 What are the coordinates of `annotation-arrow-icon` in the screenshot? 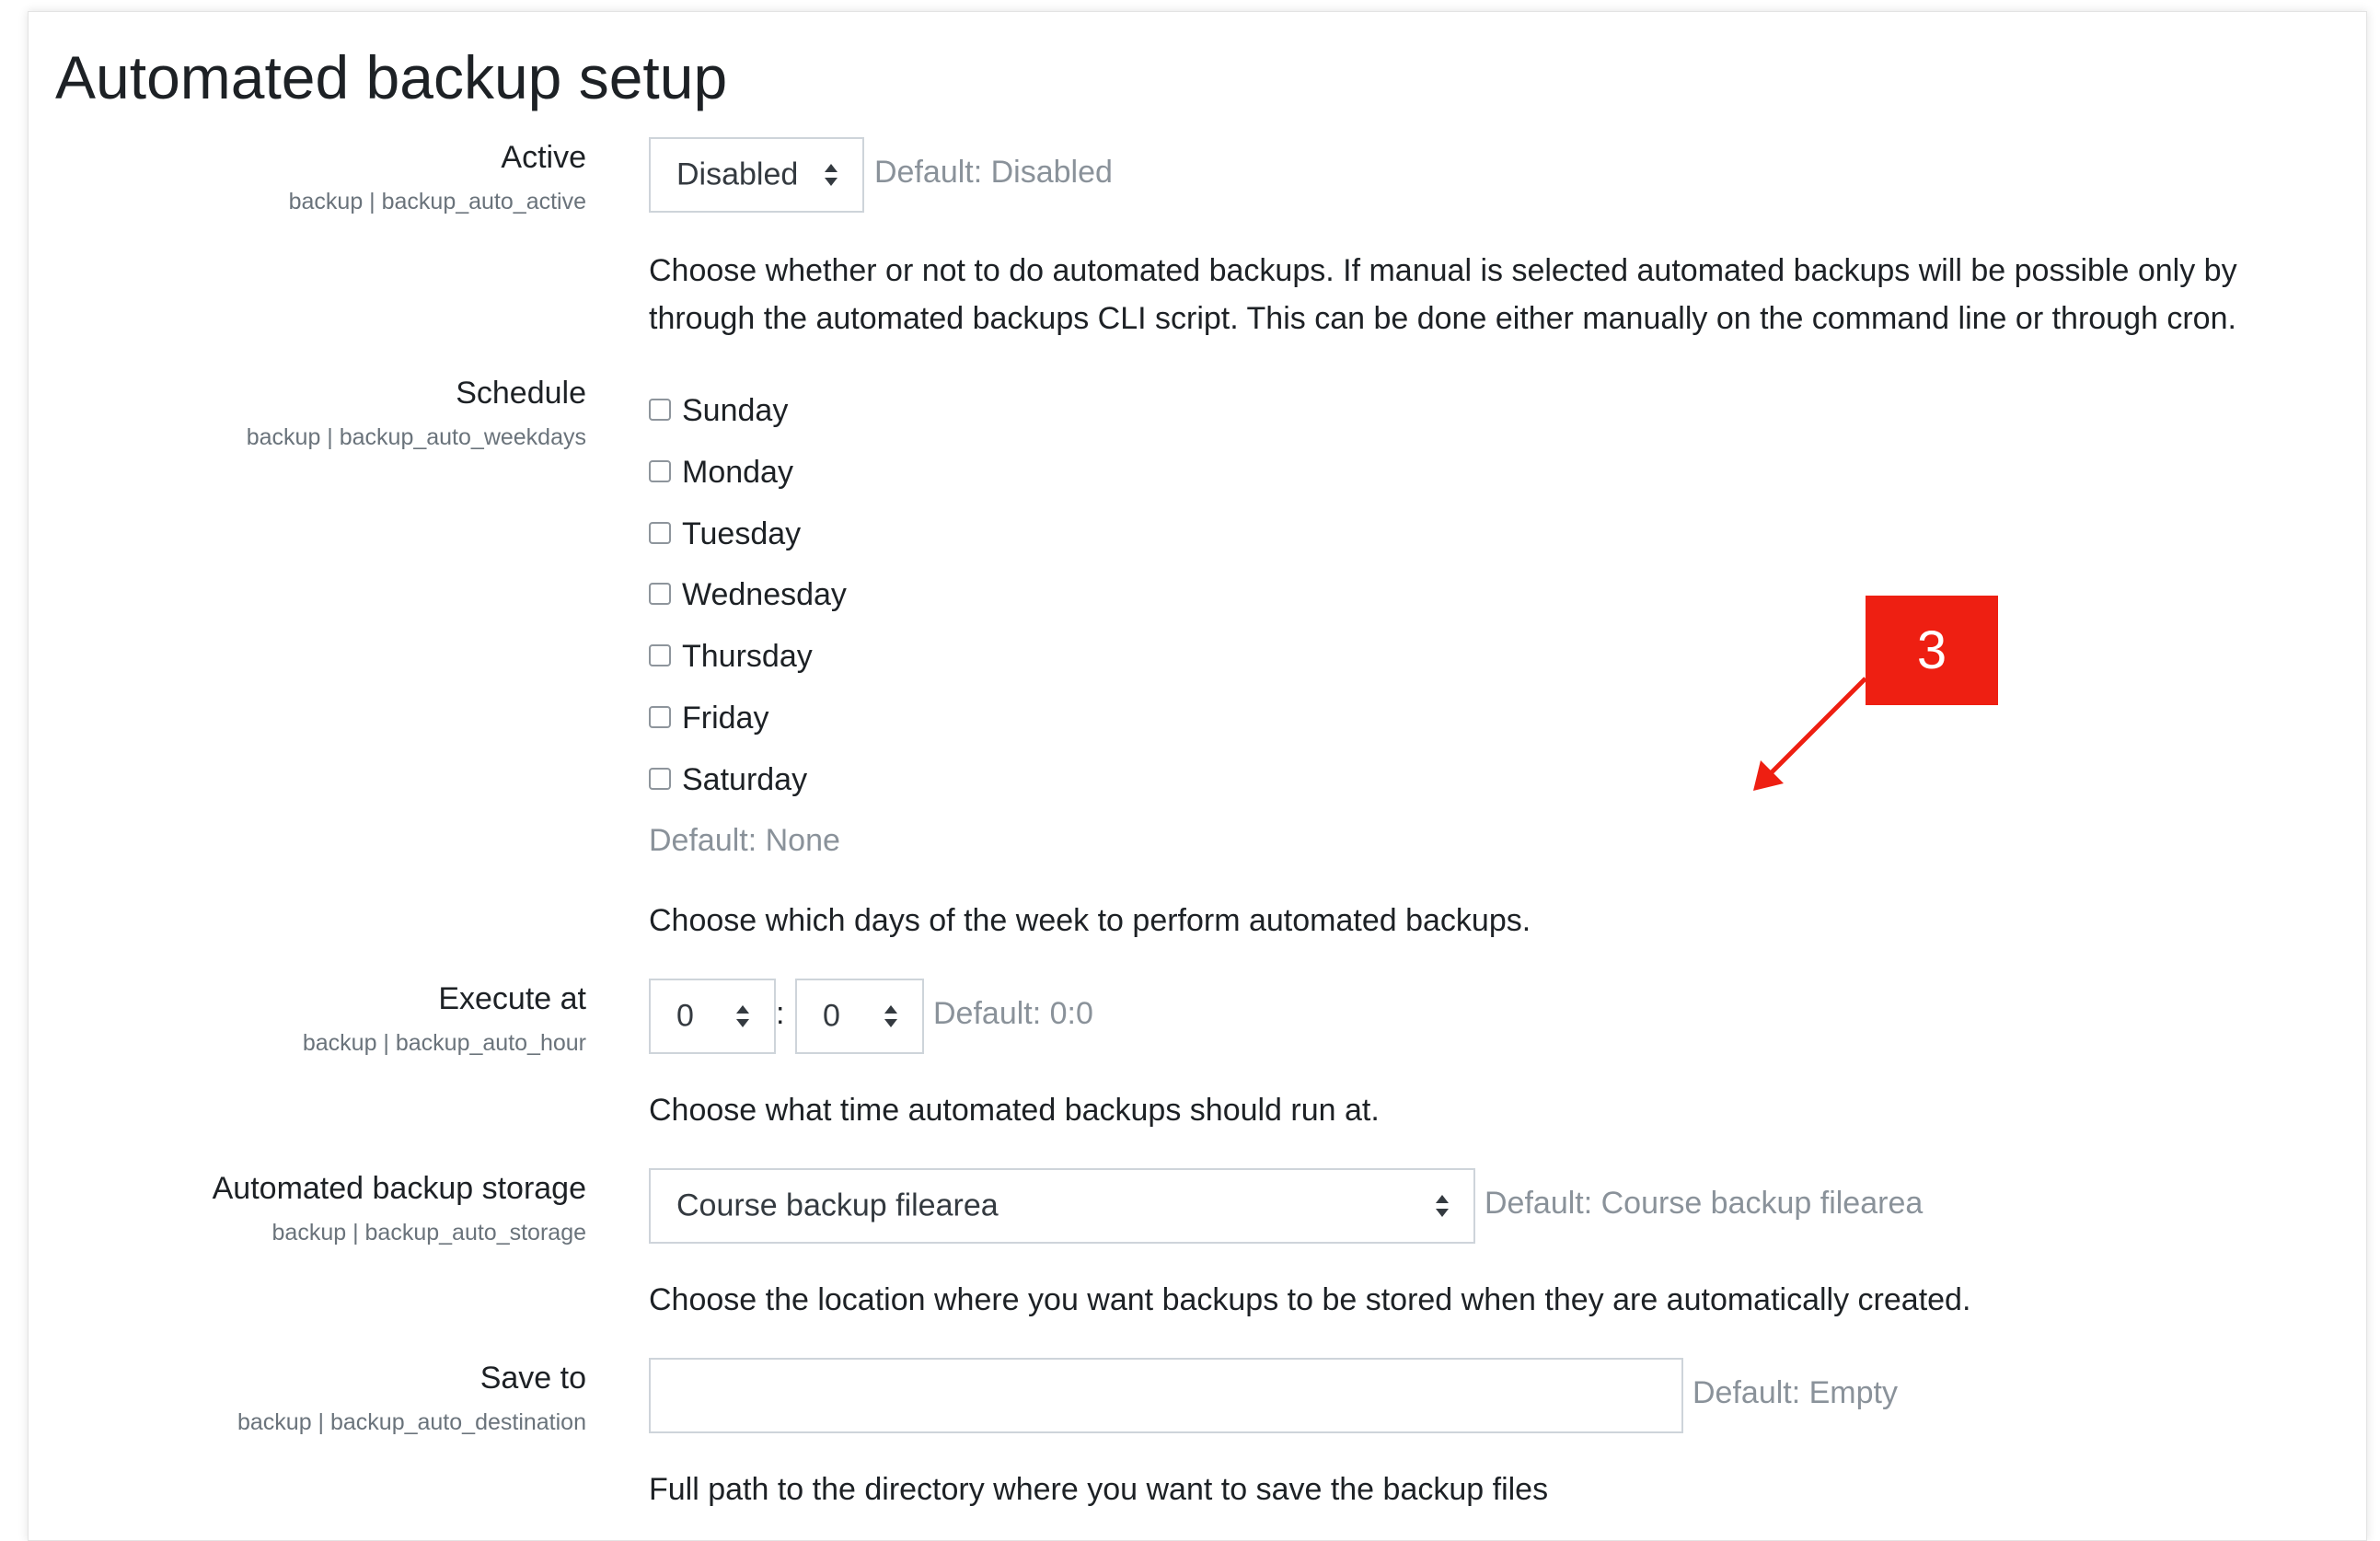 It's located at (1810, 734).